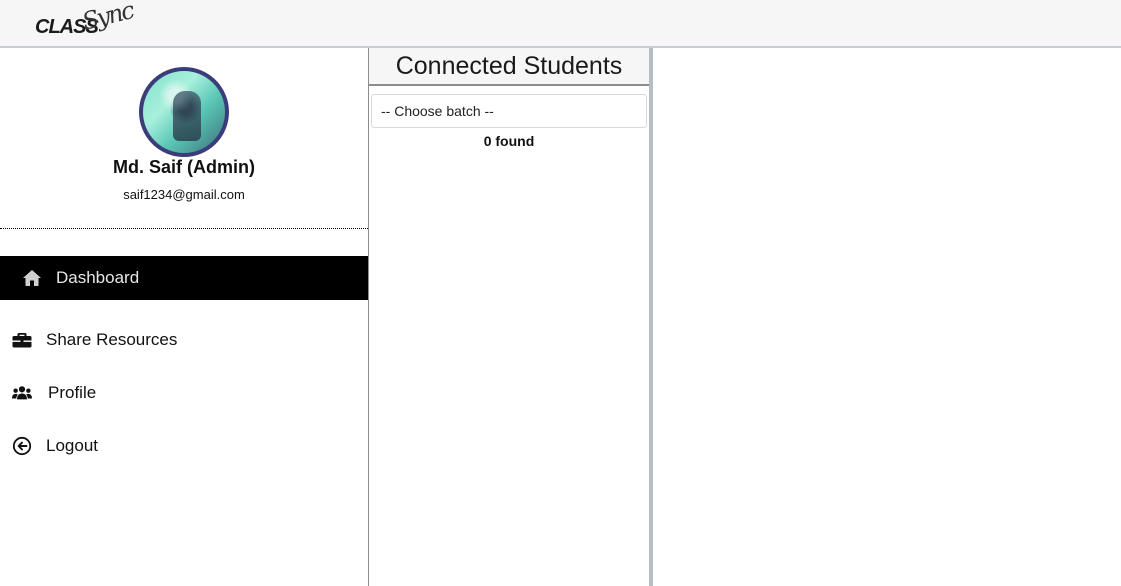 The image size is (1121, 586). I want to click on sidebar-item-label: Logout, so click(72, 445).